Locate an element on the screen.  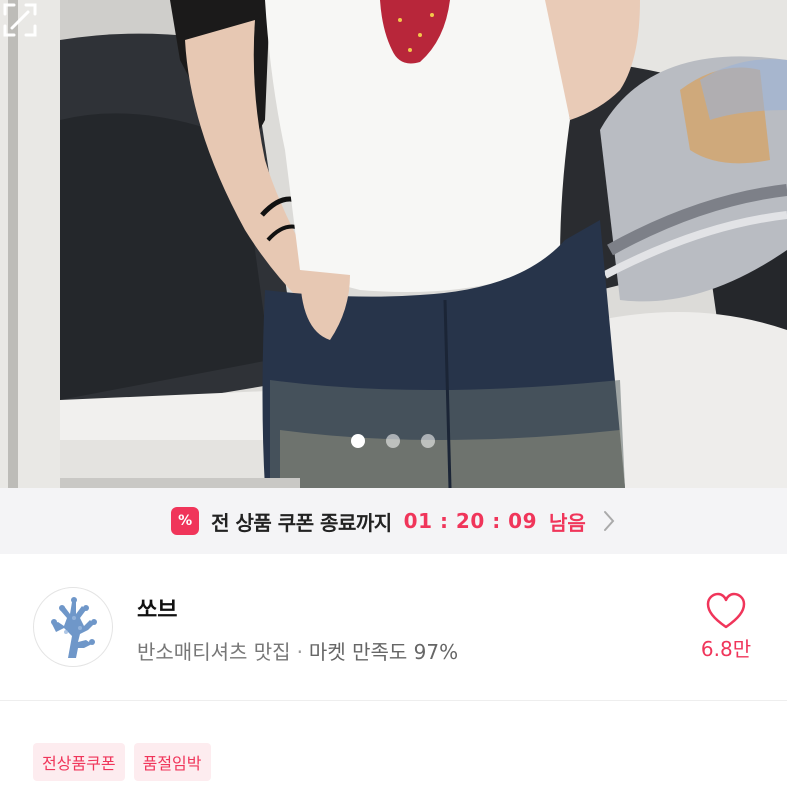
chevron-right-icon is located at coordinates (609, 521).